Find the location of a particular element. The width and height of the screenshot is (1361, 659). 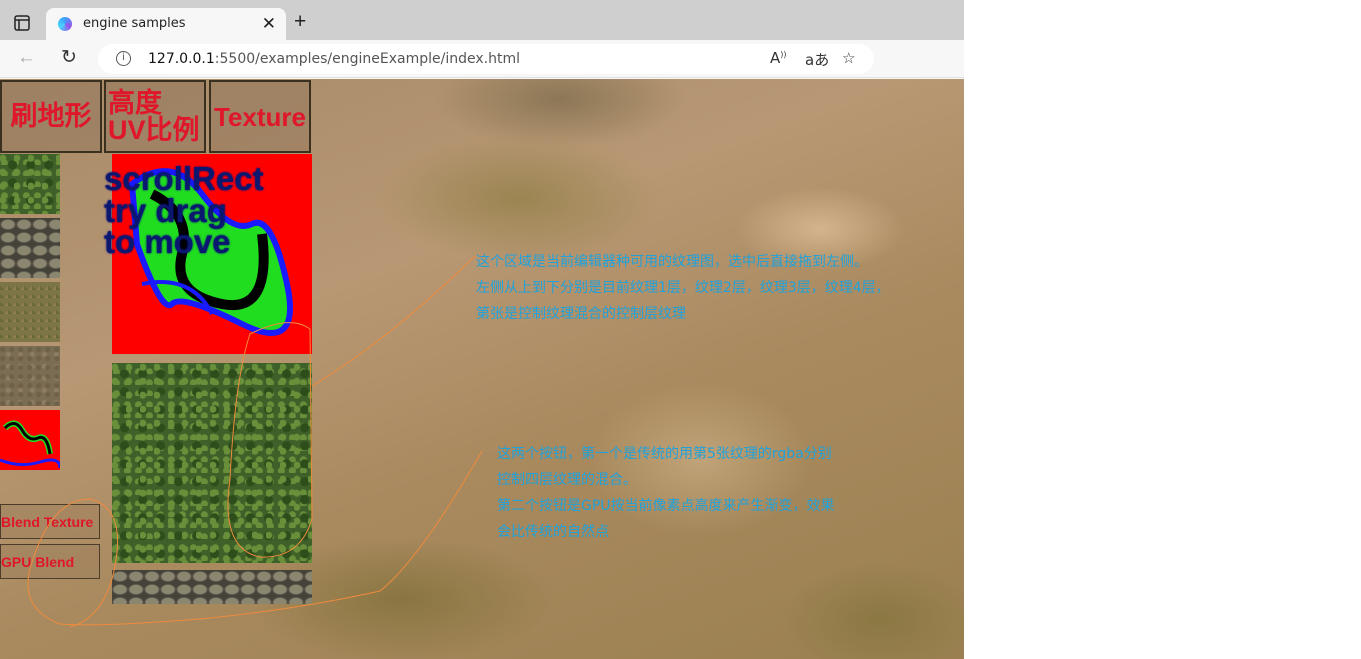

back-icon: ← is located at coordinates (26, 57).